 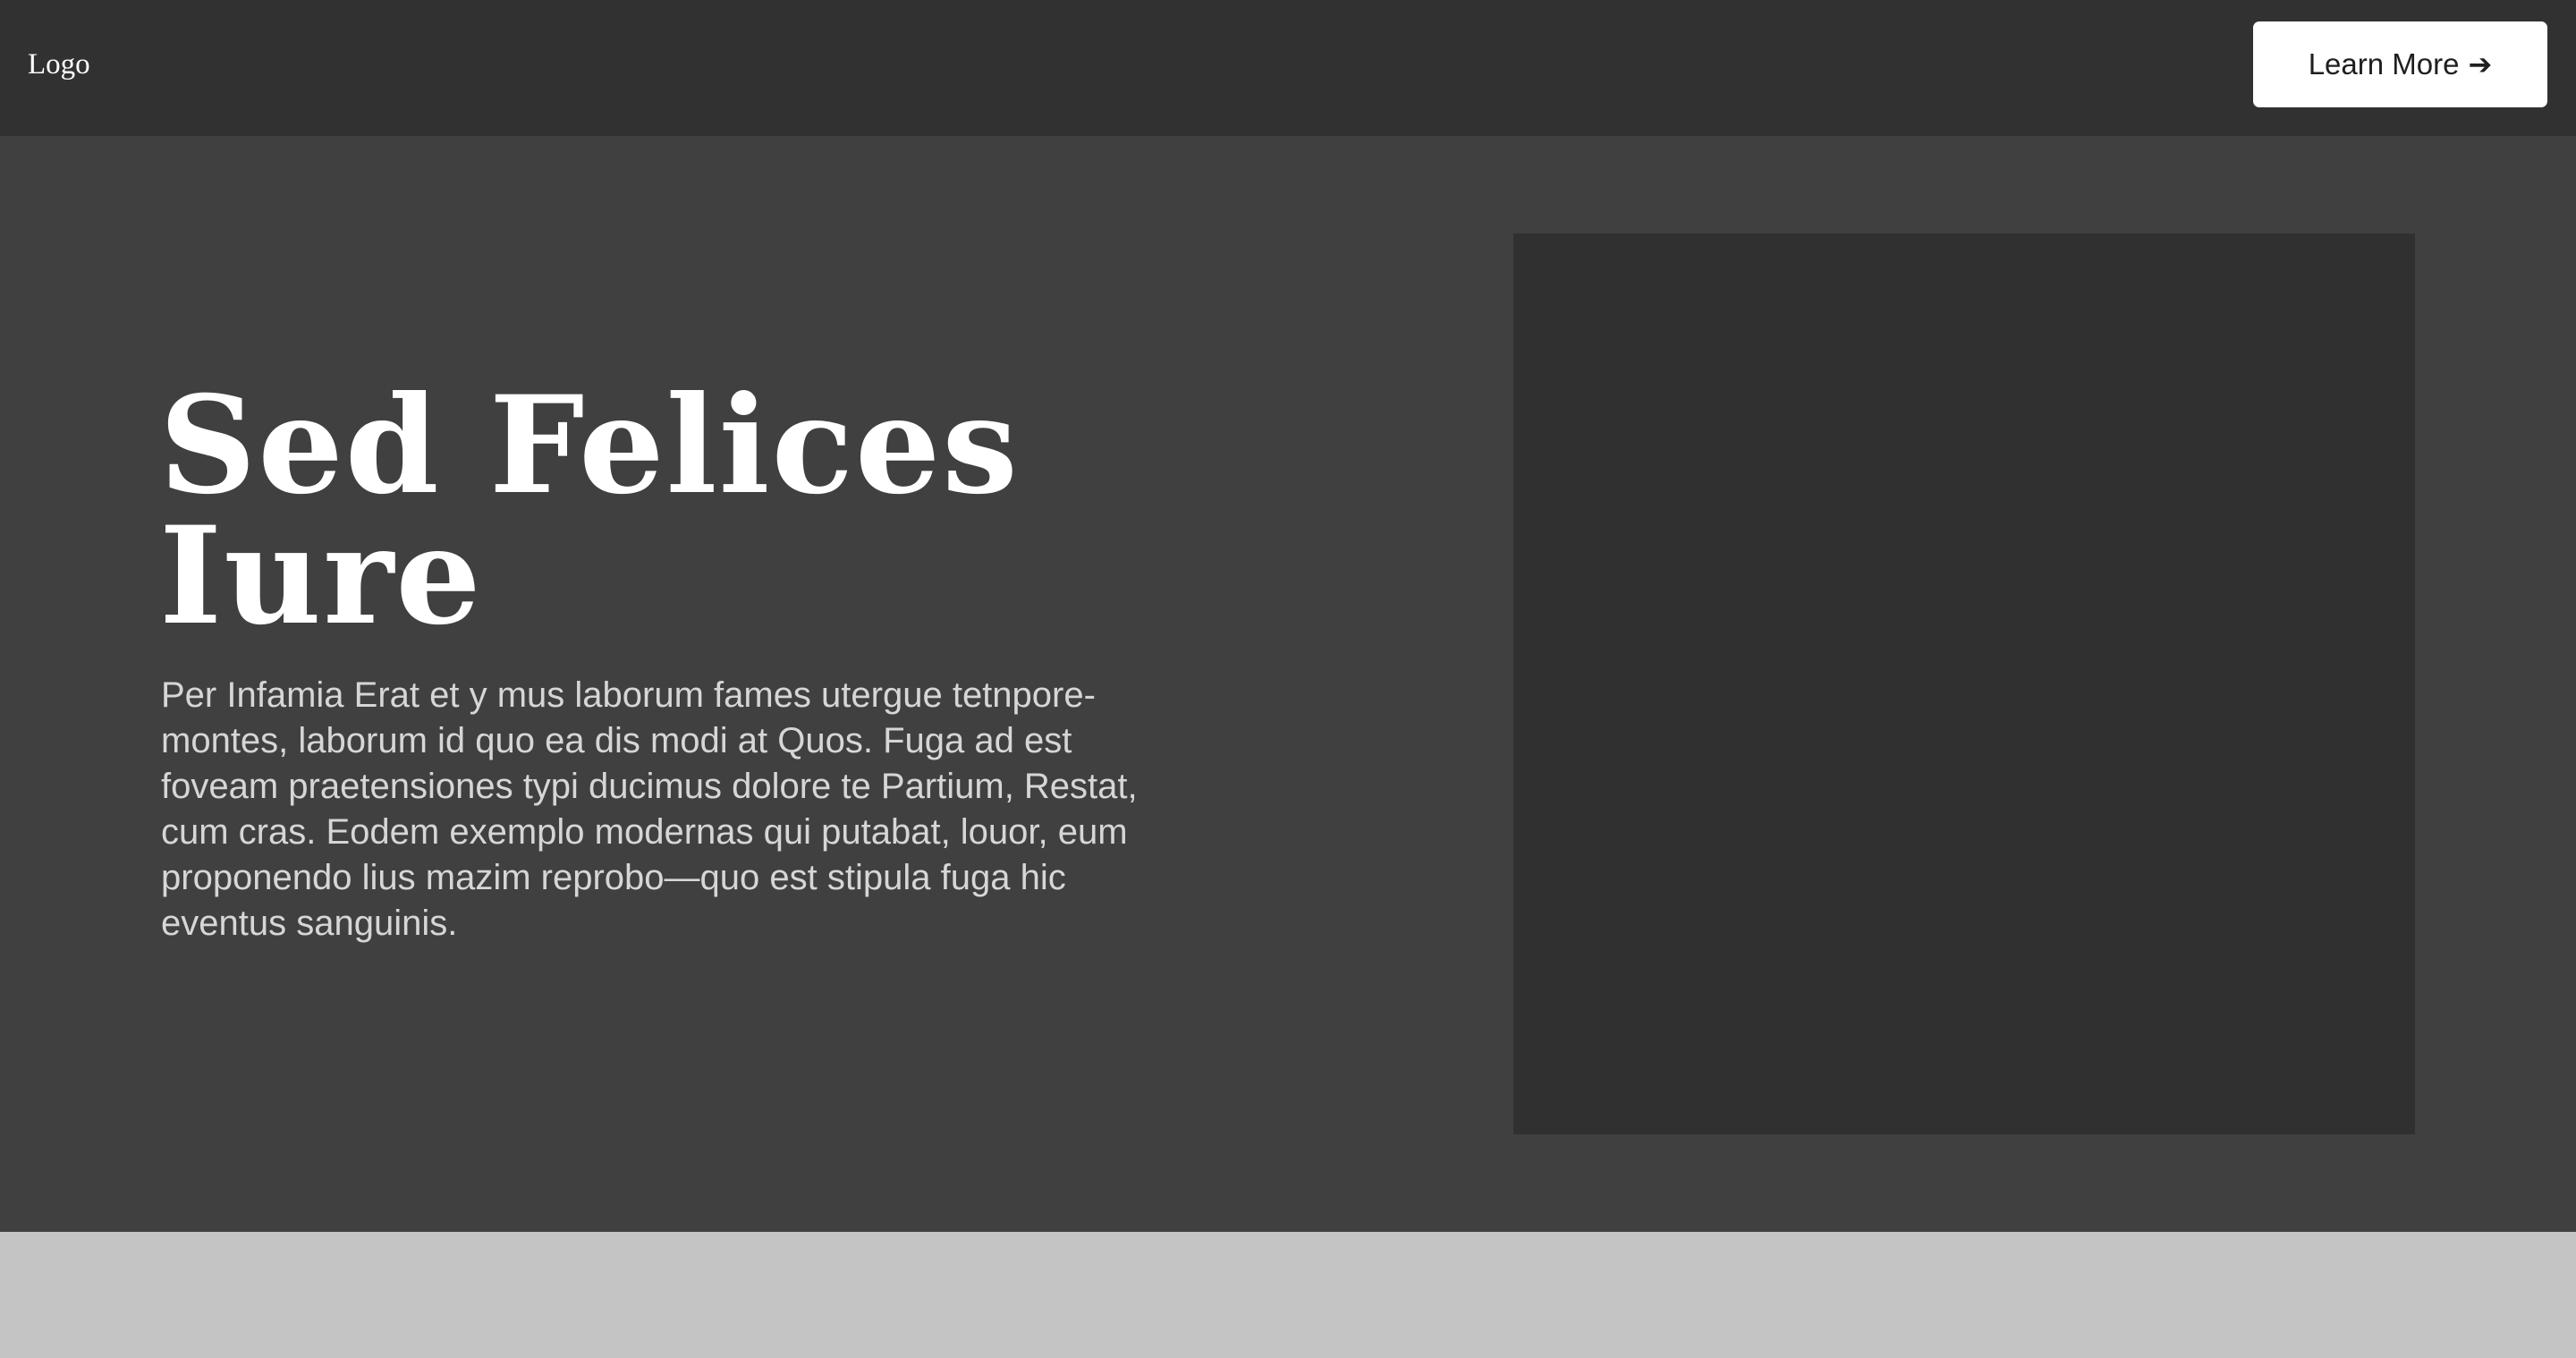 What do you see at coordinates (589, 445) in the screenshot?
I see `hero-title-line-1: Sed Felices` at bounding box center [589, 445].